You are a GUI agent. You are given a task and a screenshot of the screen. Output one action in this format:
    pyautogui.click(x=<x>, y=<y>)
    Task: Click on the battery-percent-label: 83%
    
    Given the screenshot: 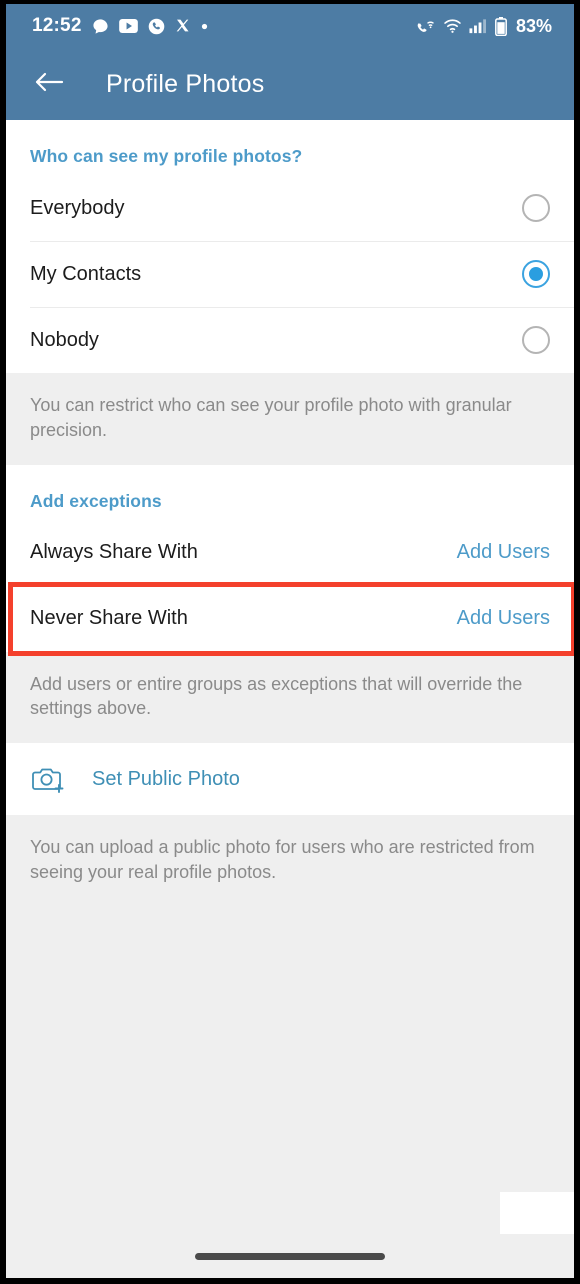 What is the action you would take?
    pyautogui.click(x=533, y=25)
    